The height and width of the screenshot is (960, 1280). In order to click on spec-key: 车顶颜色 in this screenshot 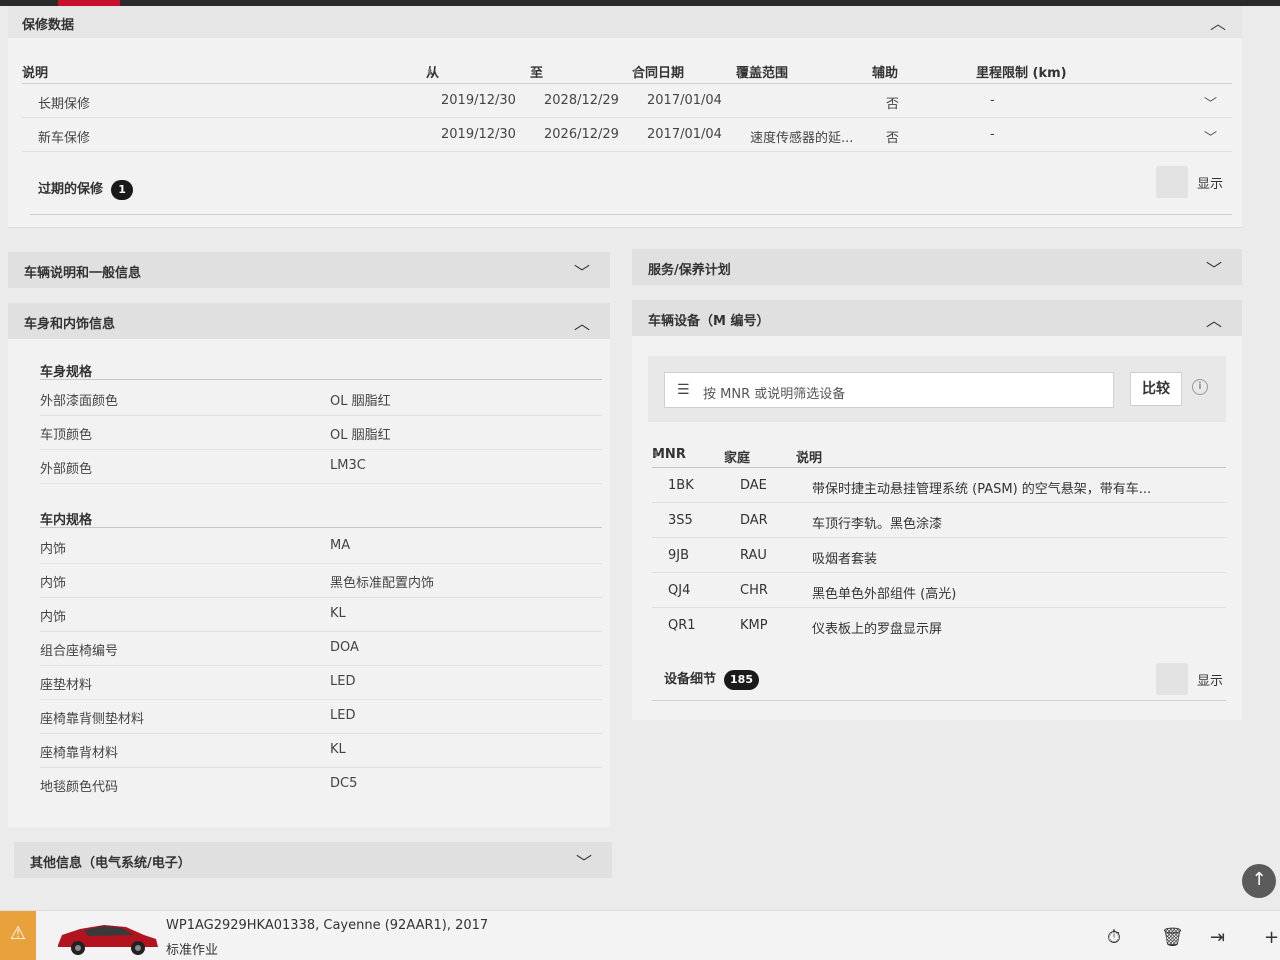, I will do `click(66, 435)`.